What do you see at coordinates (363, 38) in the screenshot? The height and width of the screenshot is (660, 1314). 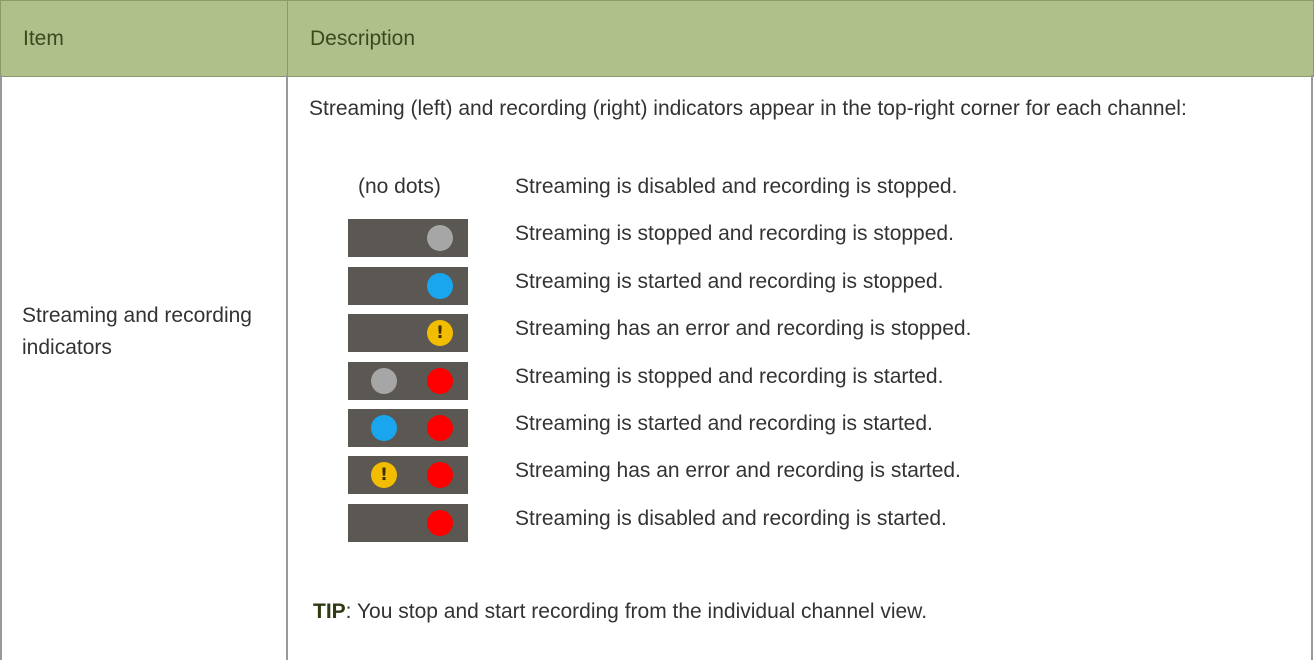 I see `header-description: Description` at bounding box center [363, 38].